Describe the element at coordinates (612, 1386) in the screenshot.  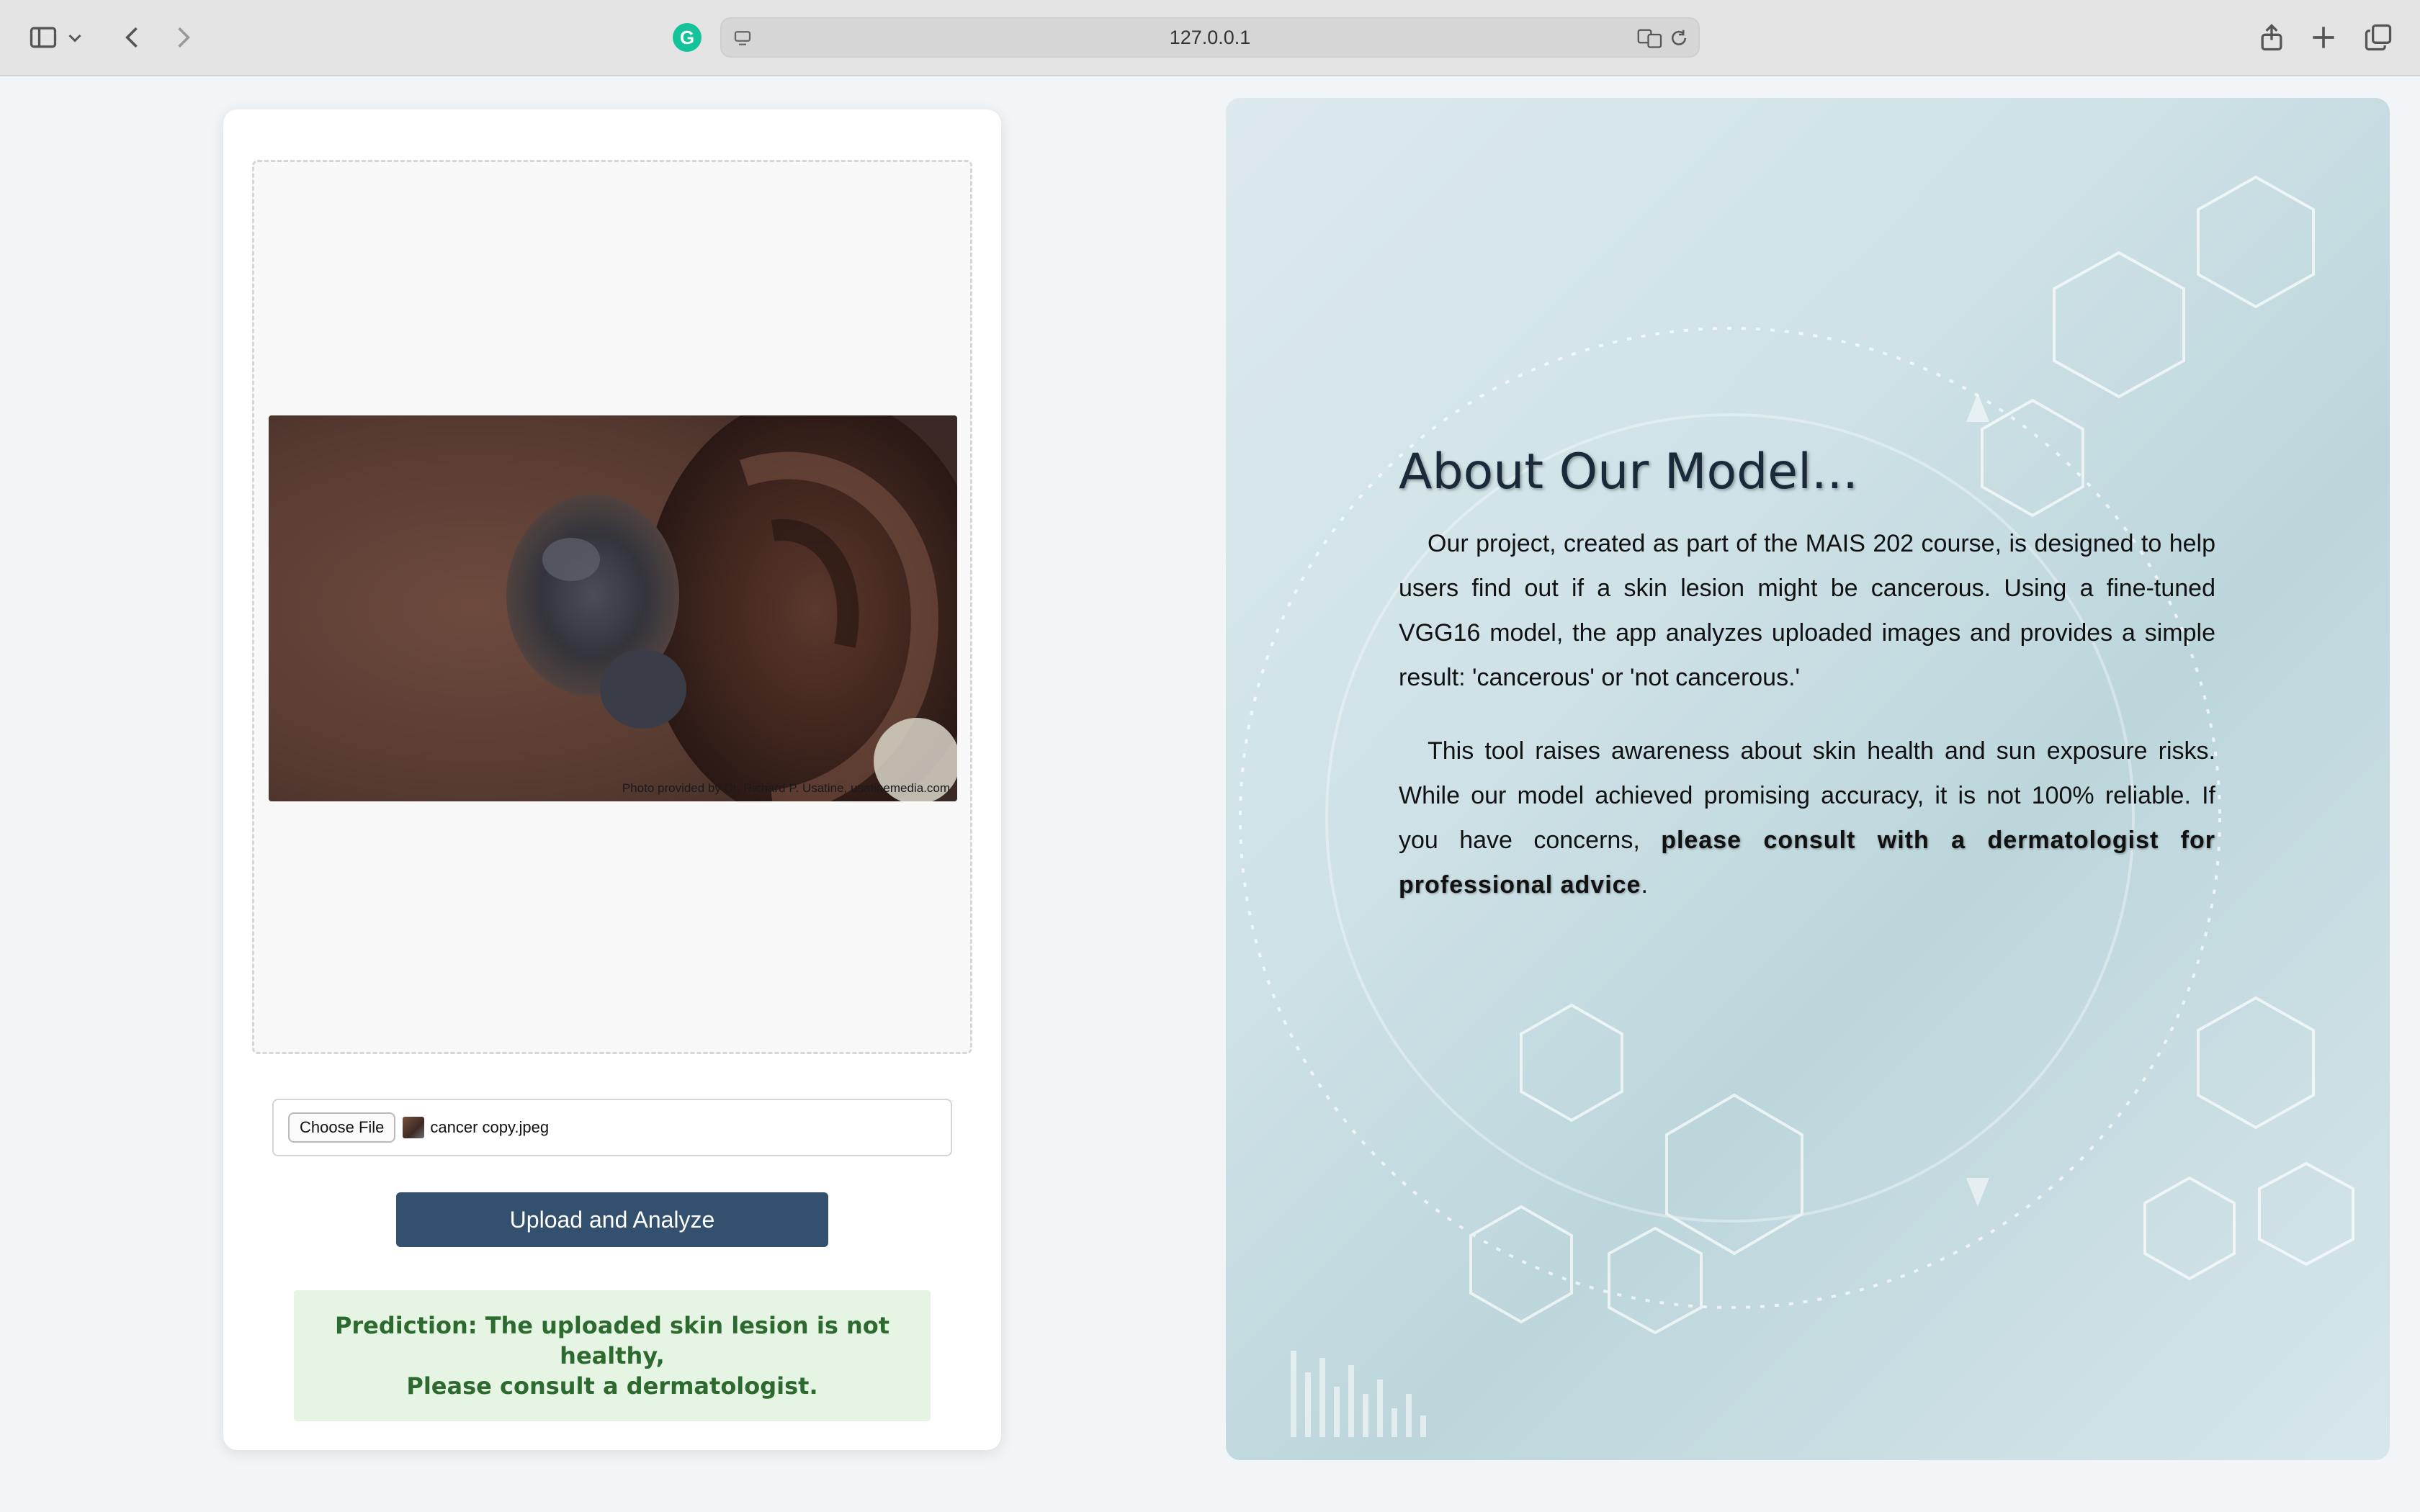
I see `prediction-line-2: Please consult a dermatologist.` at that location.